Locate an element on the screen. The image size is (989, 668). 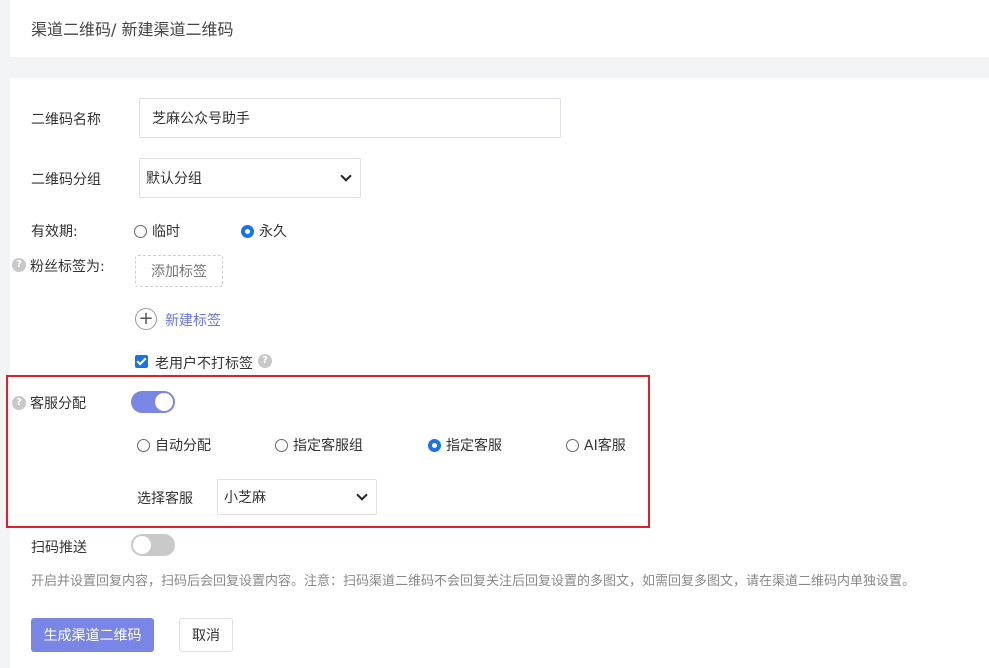
assign-radio-specific: 指定客服 is located at coordinates (465, 445).